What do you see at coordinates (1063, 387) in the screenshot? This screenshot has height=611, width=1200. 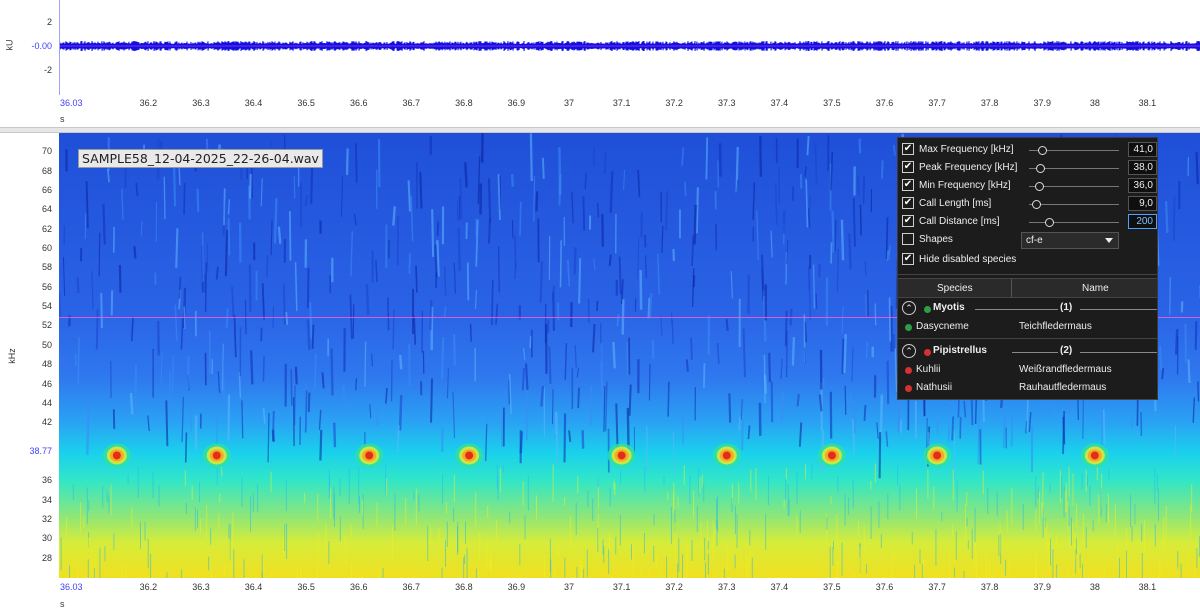 I see `species-common-name: Rauhautfledermaus` at bounding box center [1063, 387].